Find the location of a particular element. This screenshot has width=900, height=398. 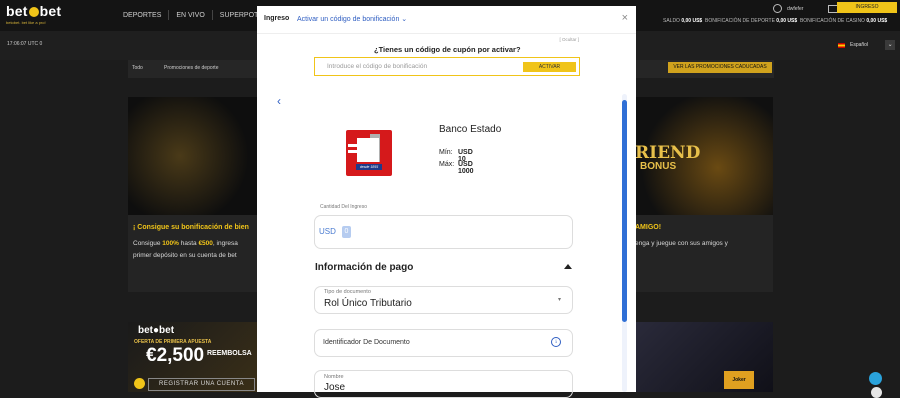

filter-todo: Todo is located at coordinates (137, 68).